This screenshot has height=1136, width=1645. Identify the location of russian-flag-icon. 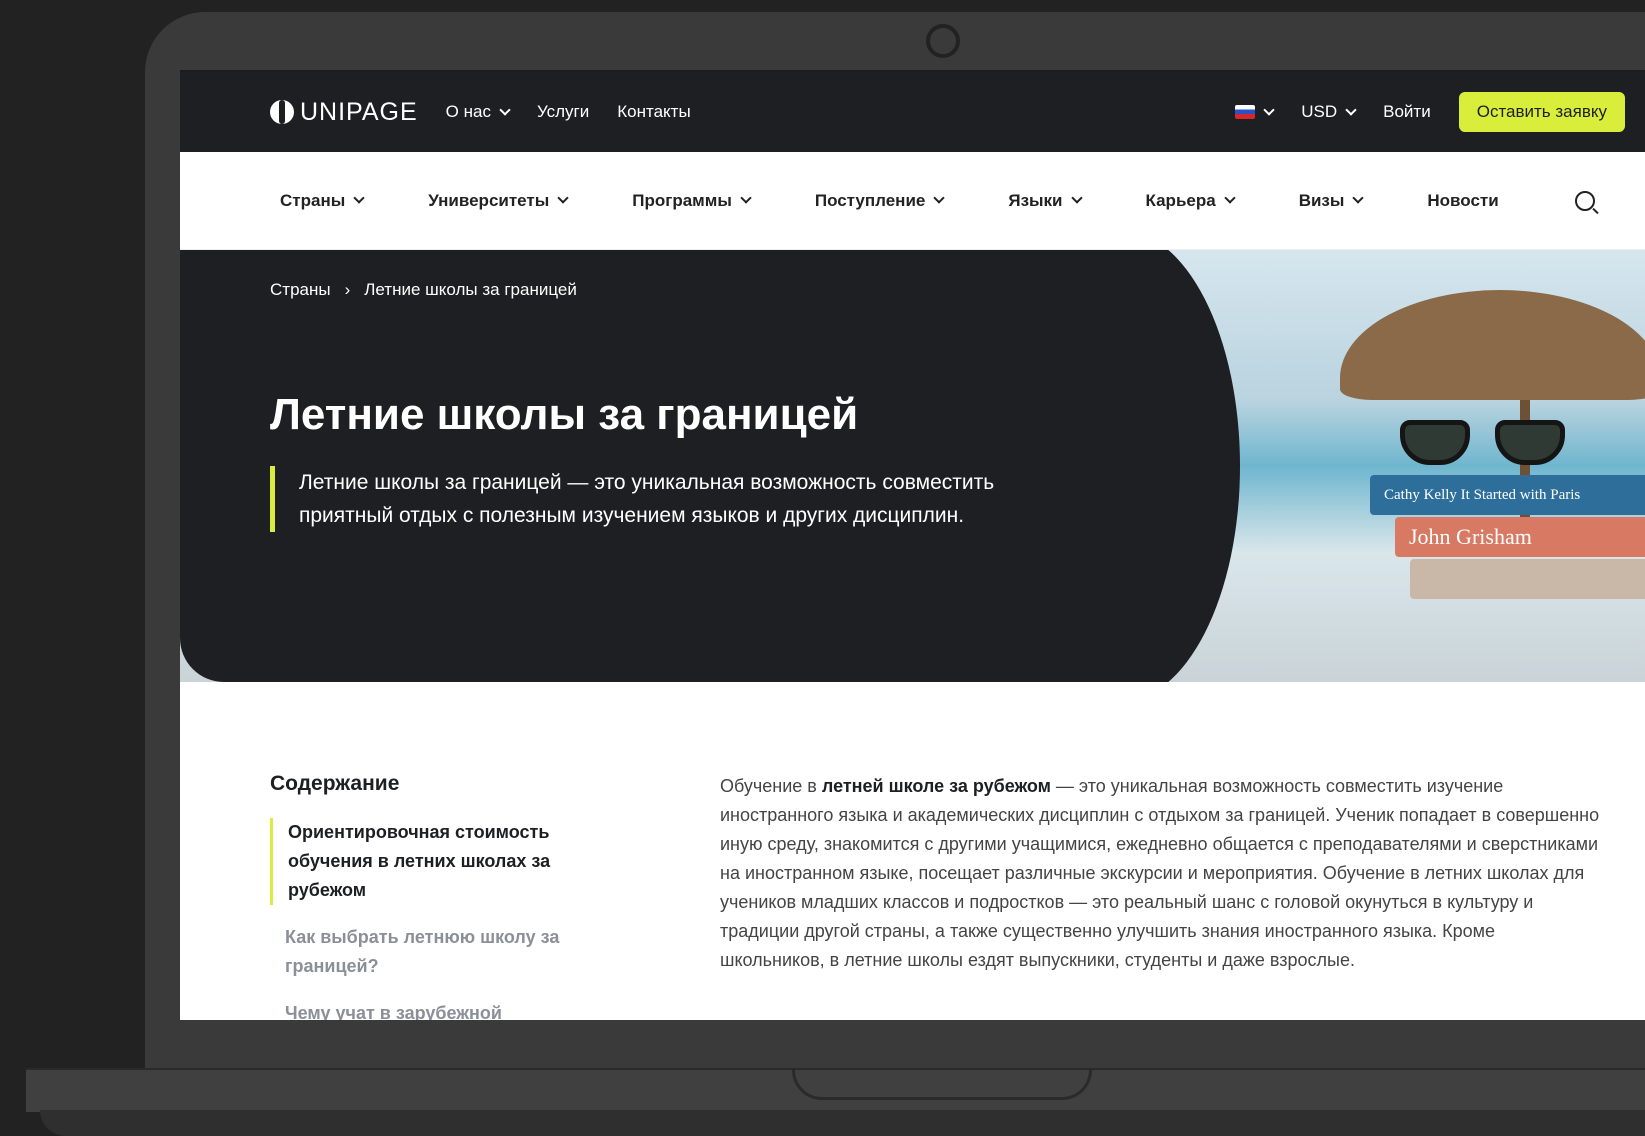
(1245, 112).